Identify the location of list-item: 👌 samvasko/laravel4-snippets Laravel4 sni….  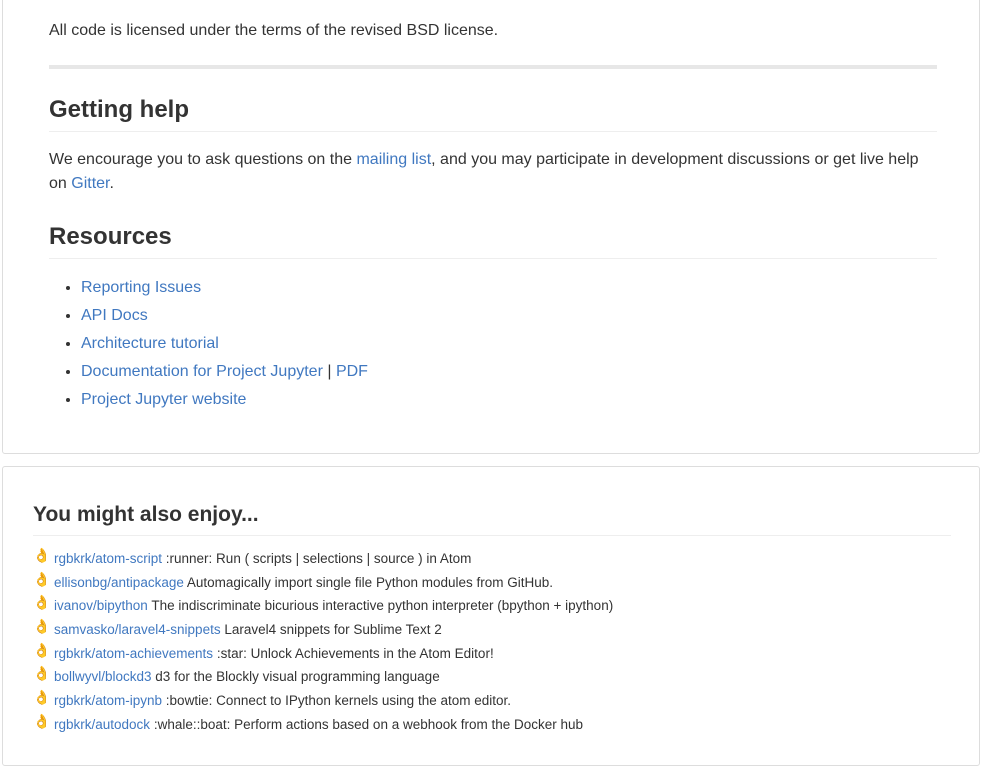
(323, 630).